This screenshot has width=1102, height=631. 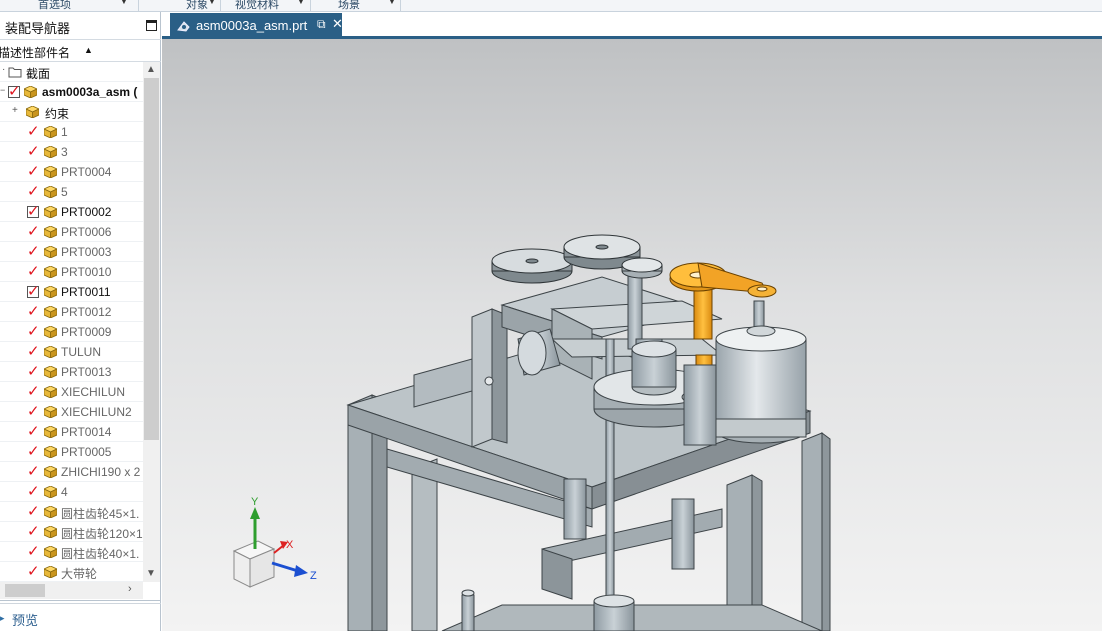 I want to click on tree-row-label: PRT0004, so click(x=86, y=172).